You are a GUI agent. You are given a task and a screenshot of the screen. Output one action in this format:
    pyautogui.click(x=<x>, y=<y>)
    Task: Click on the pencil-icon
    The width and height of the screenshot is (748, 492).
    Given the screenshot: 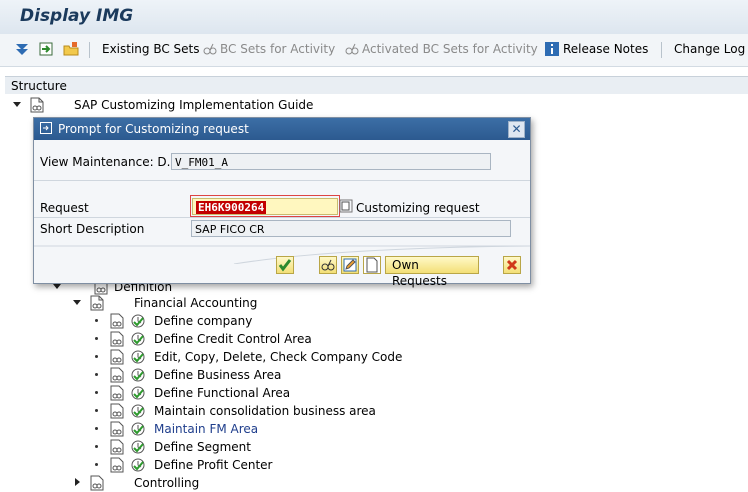 What is the action you would take?
    pyautogui.click(x=350, y=265)
    